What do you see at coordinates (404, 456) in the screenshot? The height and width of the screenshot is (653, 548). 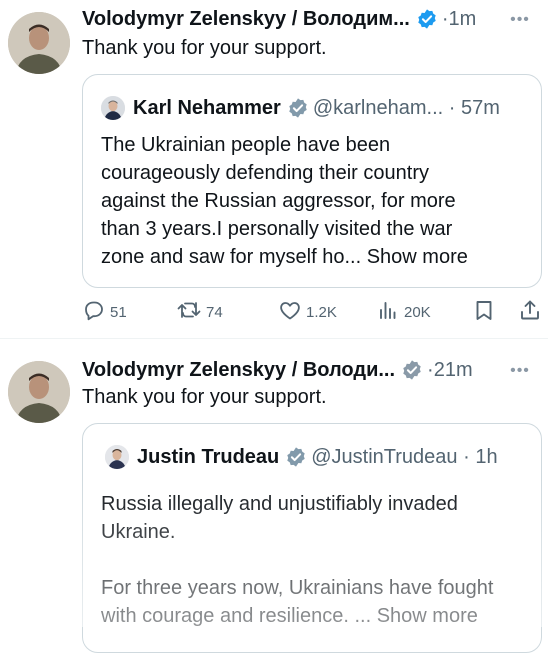 I see `quoted-handle-time: @JustinTrudeau · 1h` at bounding box center [404, 456].